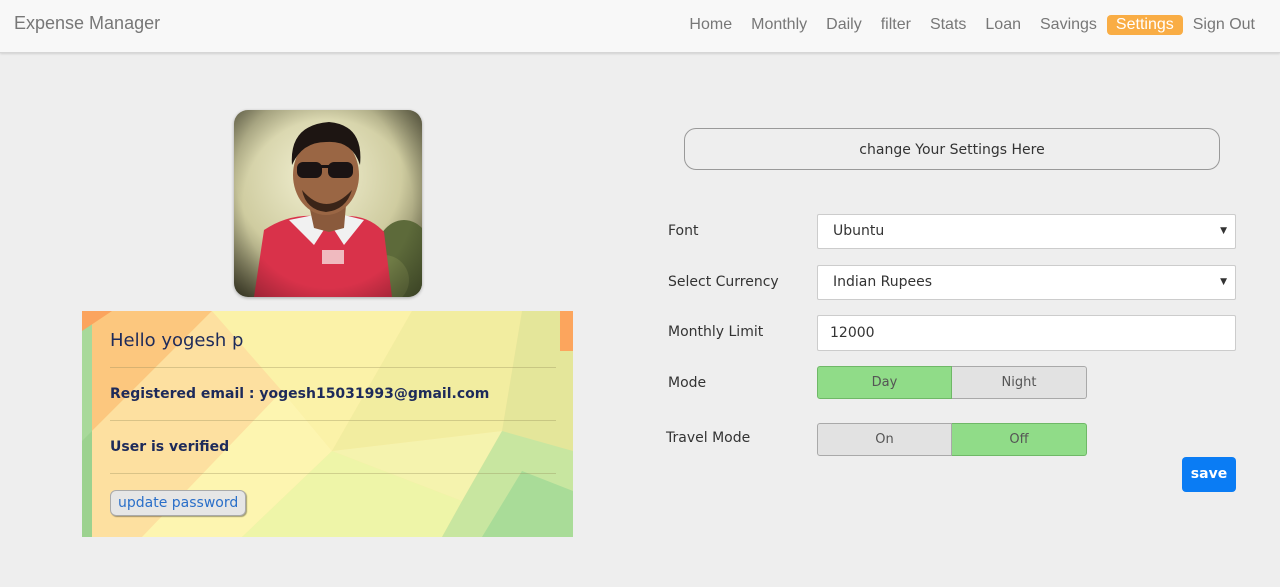  I want to click on nav-loan: Loan, so click(1003, 25).